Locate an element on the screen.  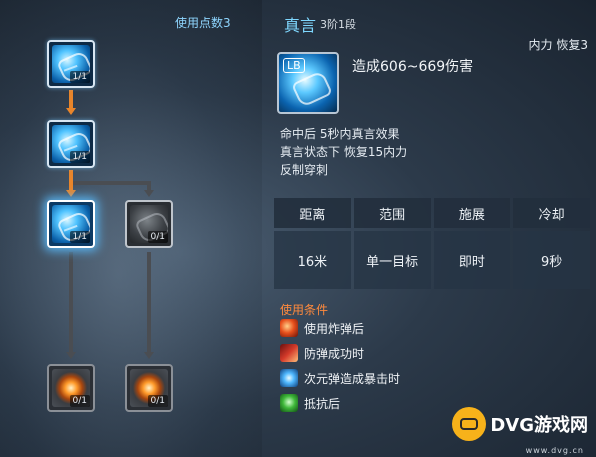
condition-item: 次元弹造成暴击时 is located at coordinates (340, 378).